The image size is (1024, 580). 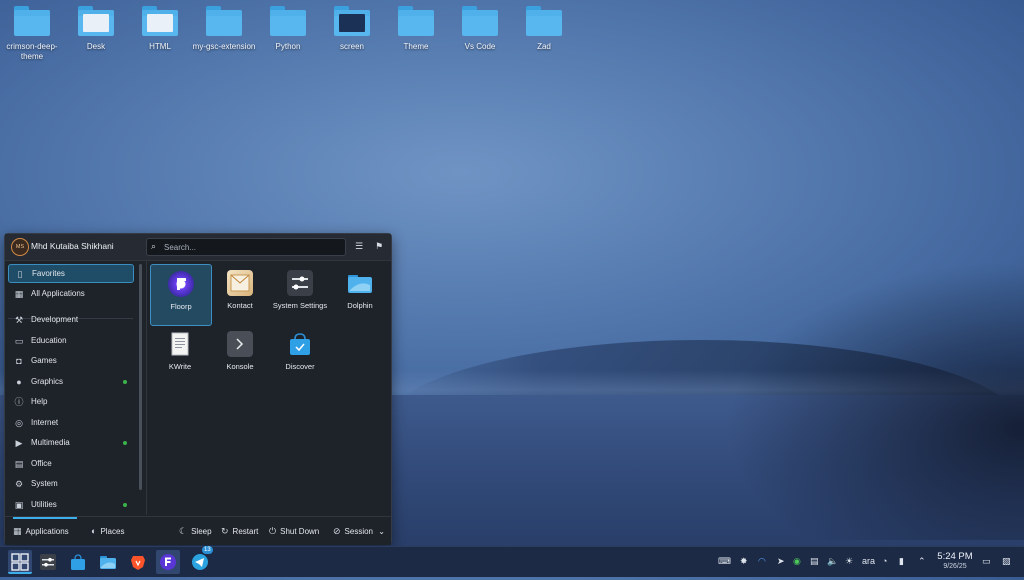 What do you see at coordinates (168, 562) in the screenshot?
I see `taskbar-floorp` at bounding box center [168, 562].